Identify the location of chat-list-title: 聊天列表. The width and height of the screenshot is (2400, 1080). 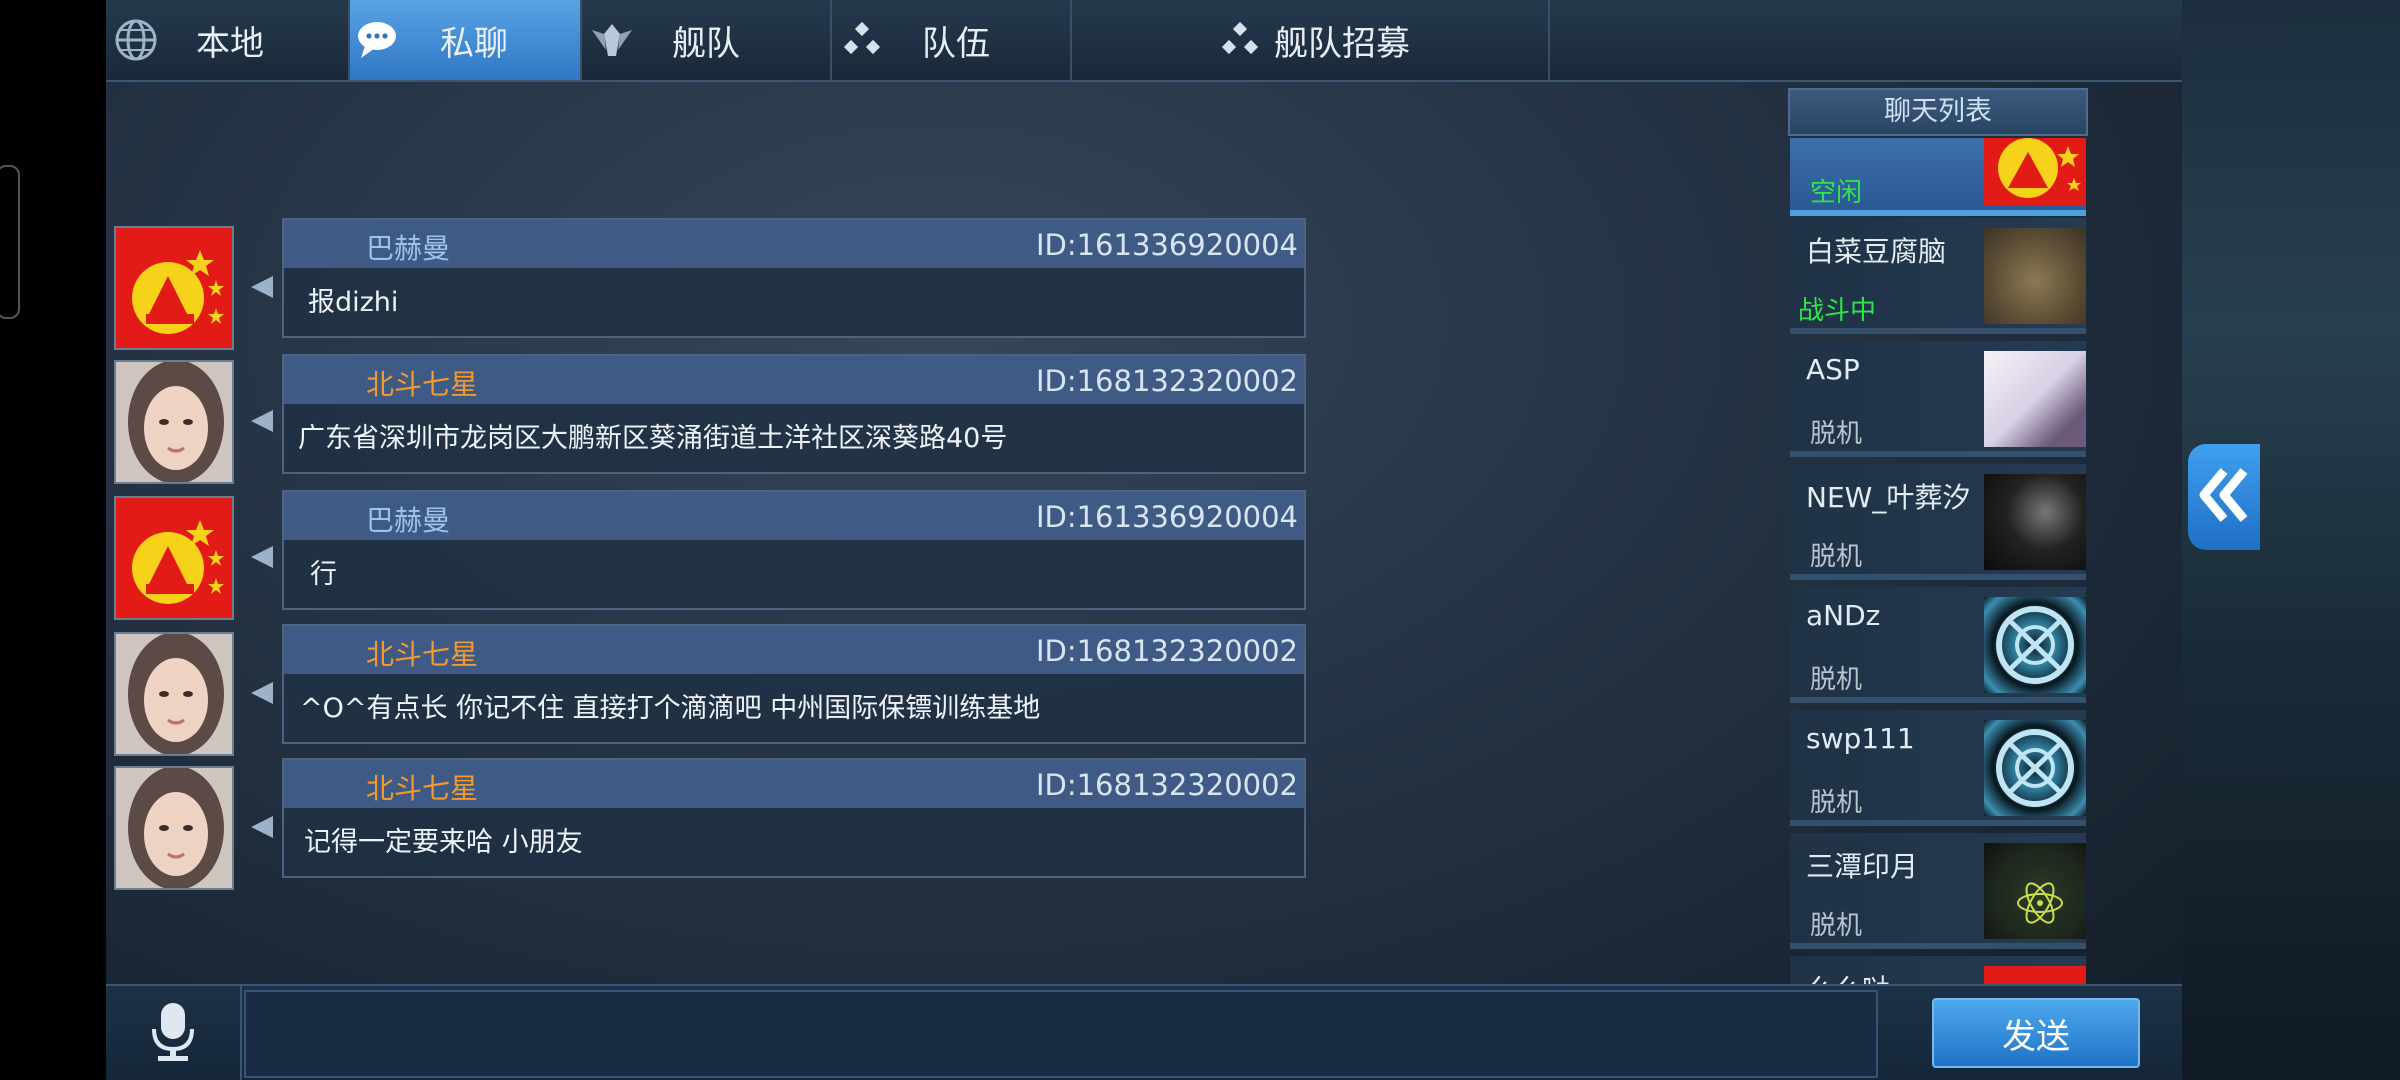
(1938, 112).